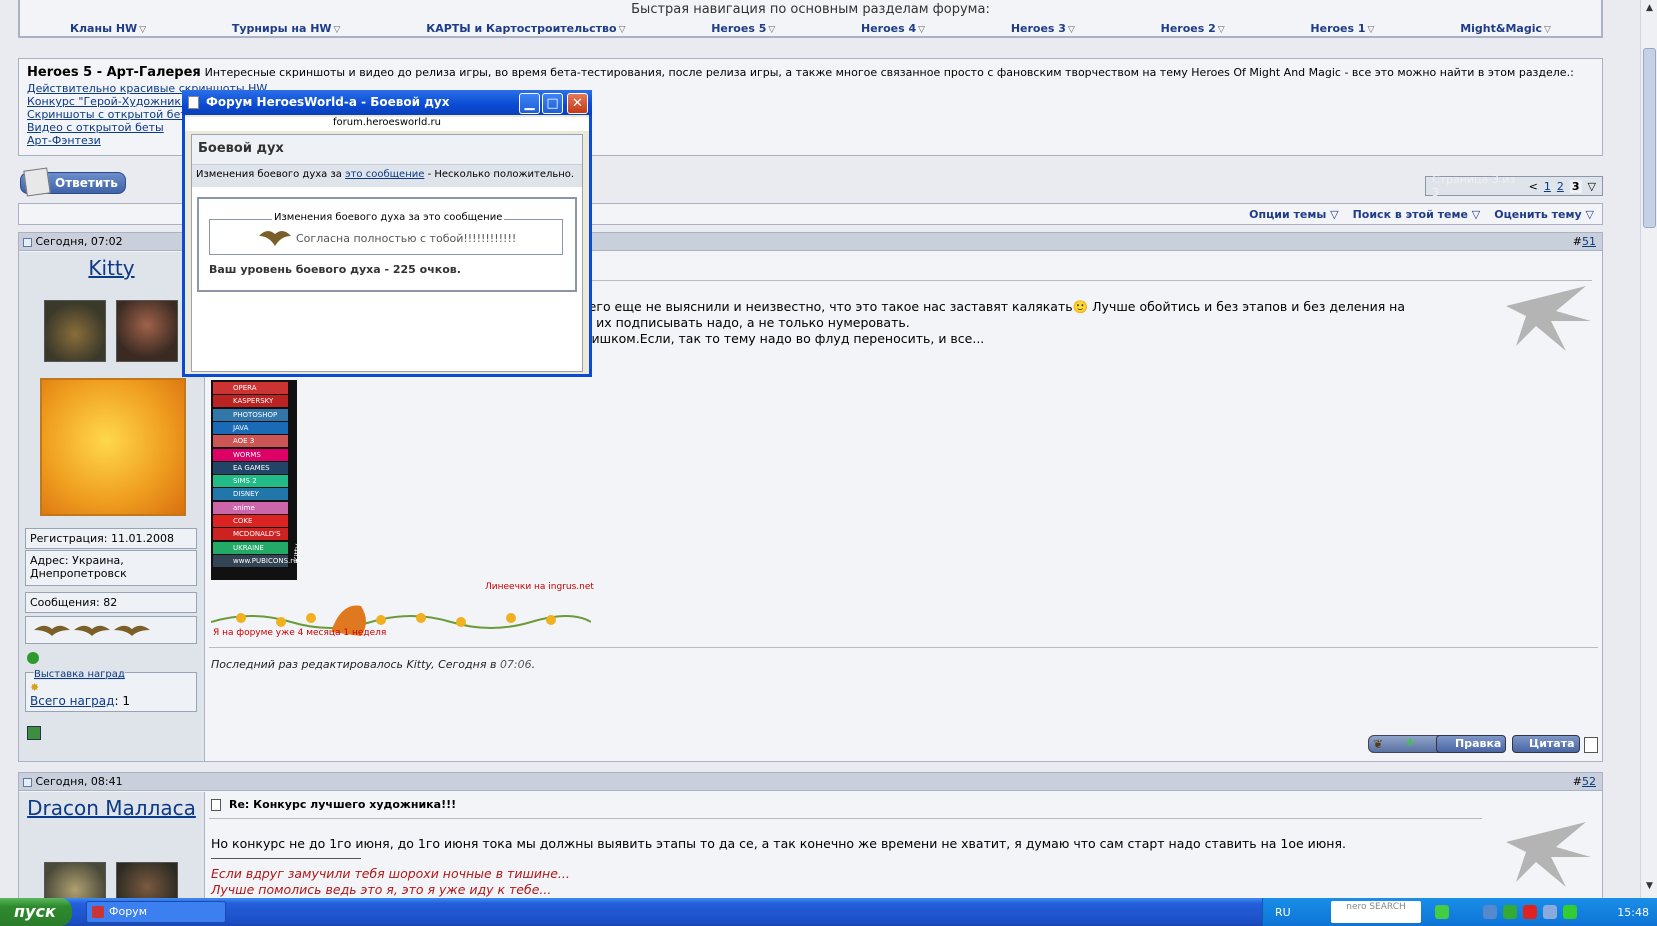  What do you see at coordinates (1544, 214) in the screenshot?
I see `rate-thread-menu: Оценить тему ▽` at bounding box center [1544, 214].